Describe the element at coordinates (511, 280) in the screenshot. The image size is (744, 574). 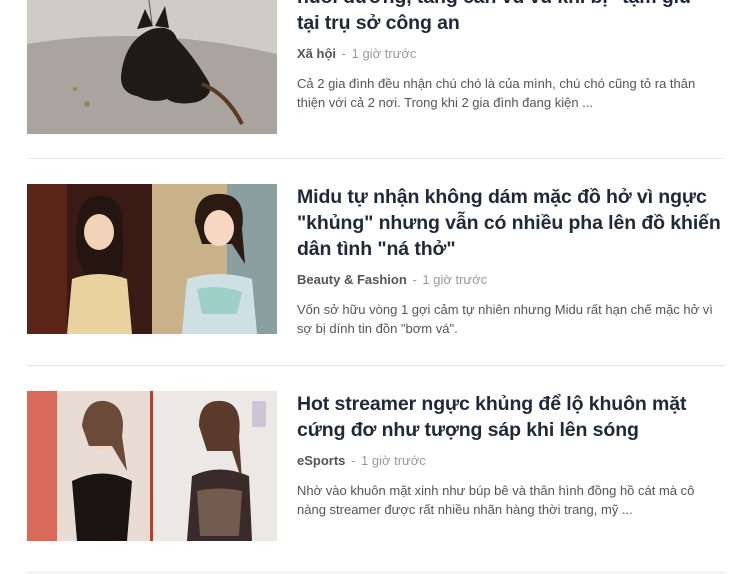
I see `article-meta: Beauty & Fashion - 1 giờ trước` at that location.